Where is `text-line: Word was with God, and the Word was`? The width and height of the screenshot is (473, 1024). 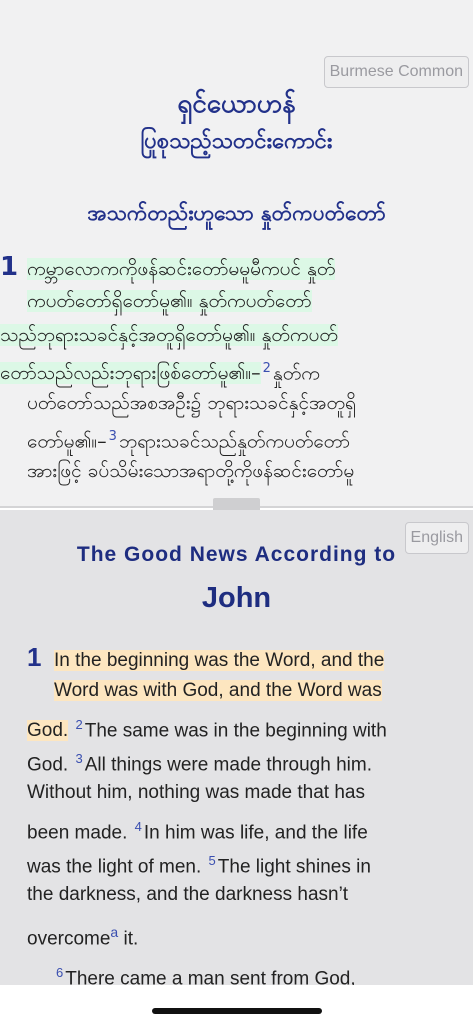
text-line: Word was with God, and the Word was is located at coordinates (233, 691).